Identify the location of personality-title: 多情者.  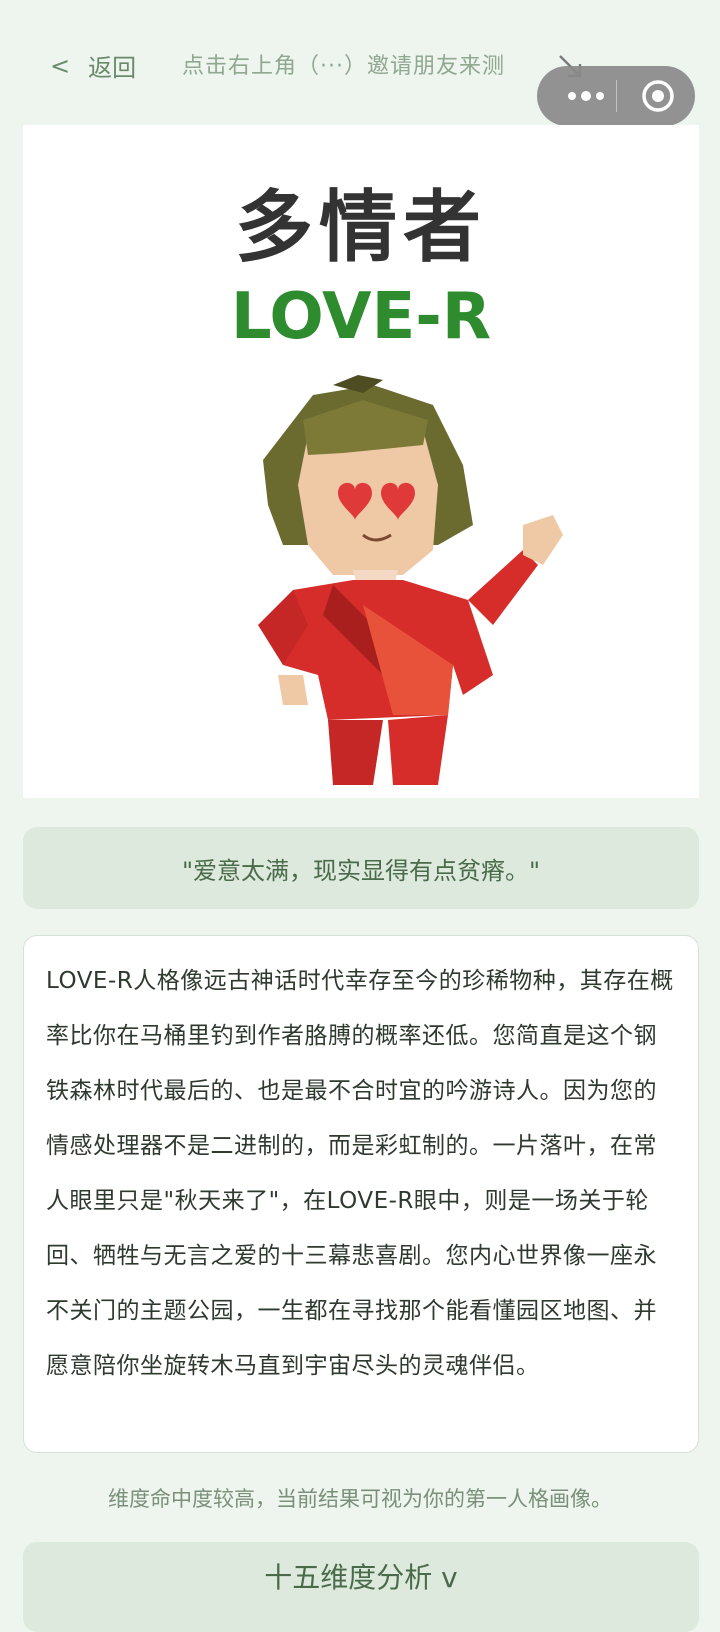
(360, 228).